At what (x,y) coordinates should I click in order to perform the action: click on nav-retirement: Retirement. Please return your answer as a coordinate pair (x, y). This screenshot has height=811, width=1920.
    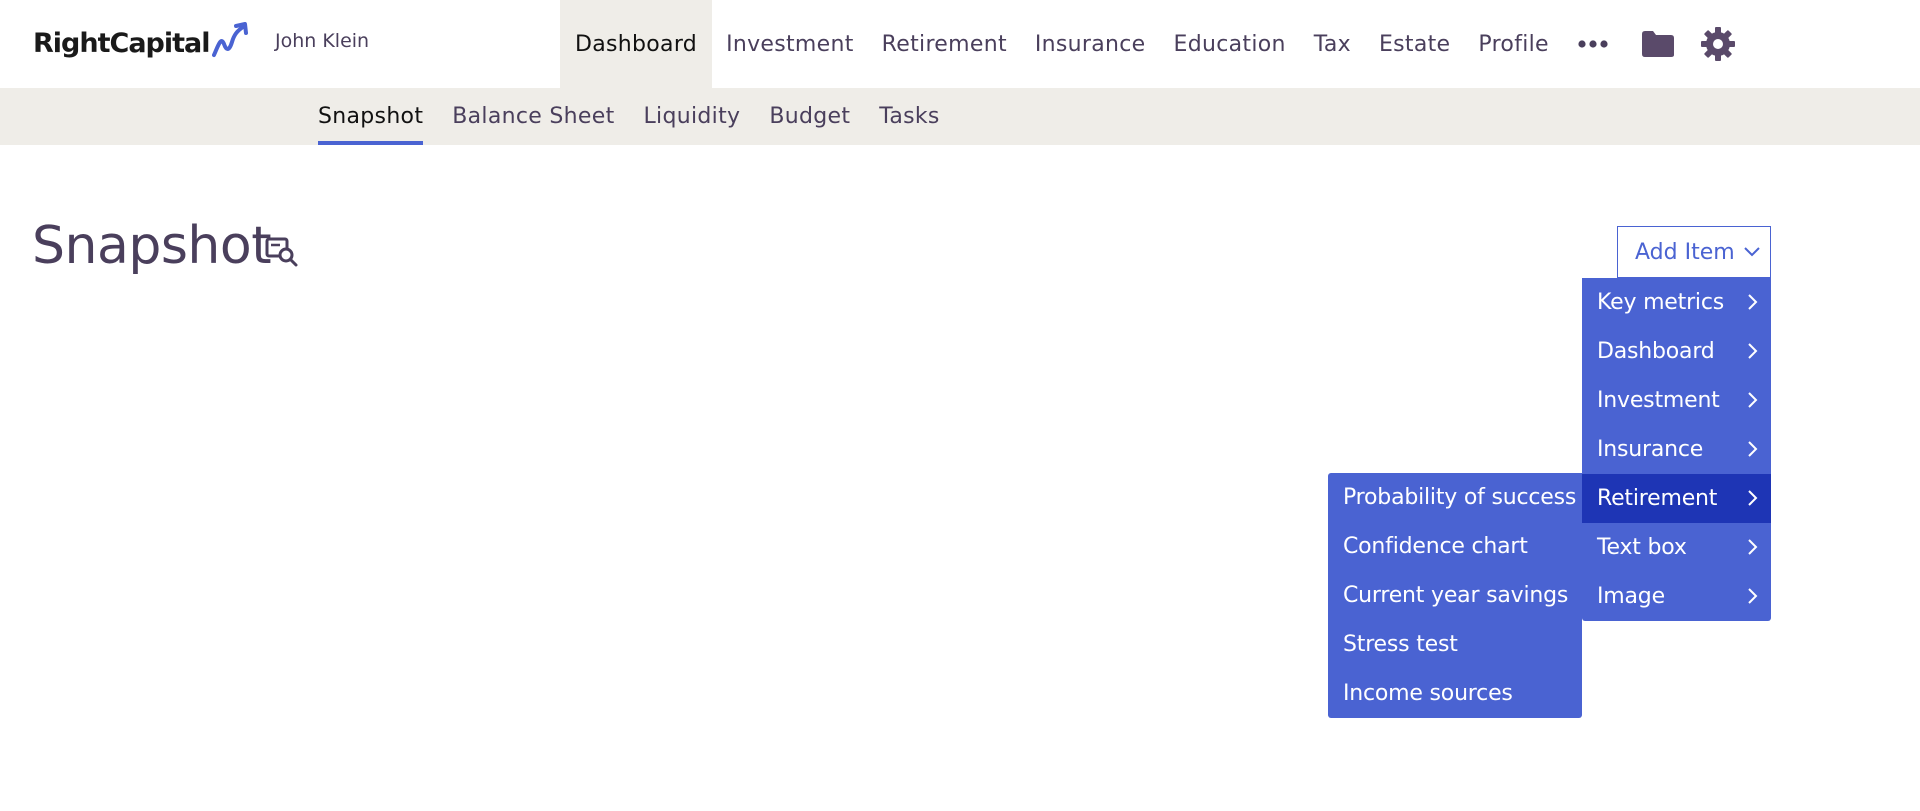
    Looking at the image, I should click on (944, 44).